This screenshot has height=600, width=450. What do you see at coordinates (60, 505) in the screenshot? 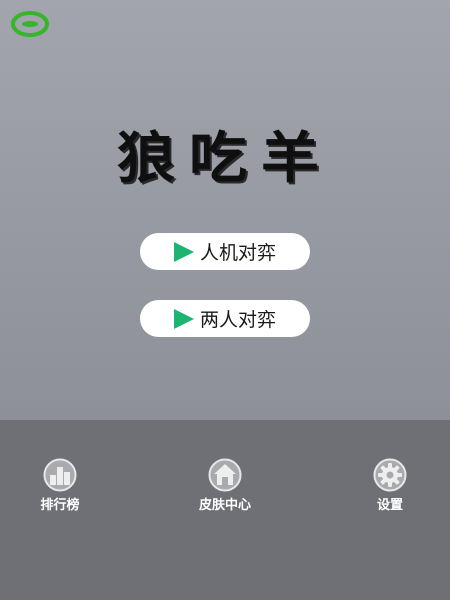
I see `nav-leaderboard-label: 排行榜` at bounding box center [60, 505].